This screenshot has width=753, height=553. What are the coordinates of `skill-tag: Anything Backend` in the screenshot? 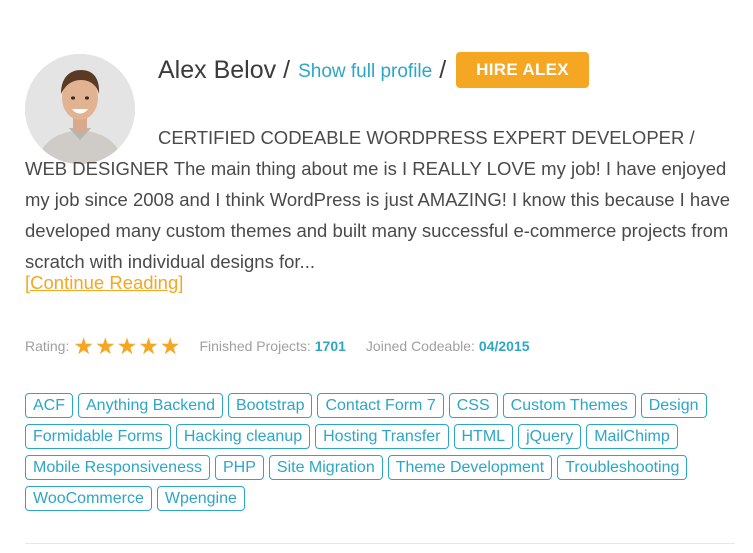 It's located at (150, 405).